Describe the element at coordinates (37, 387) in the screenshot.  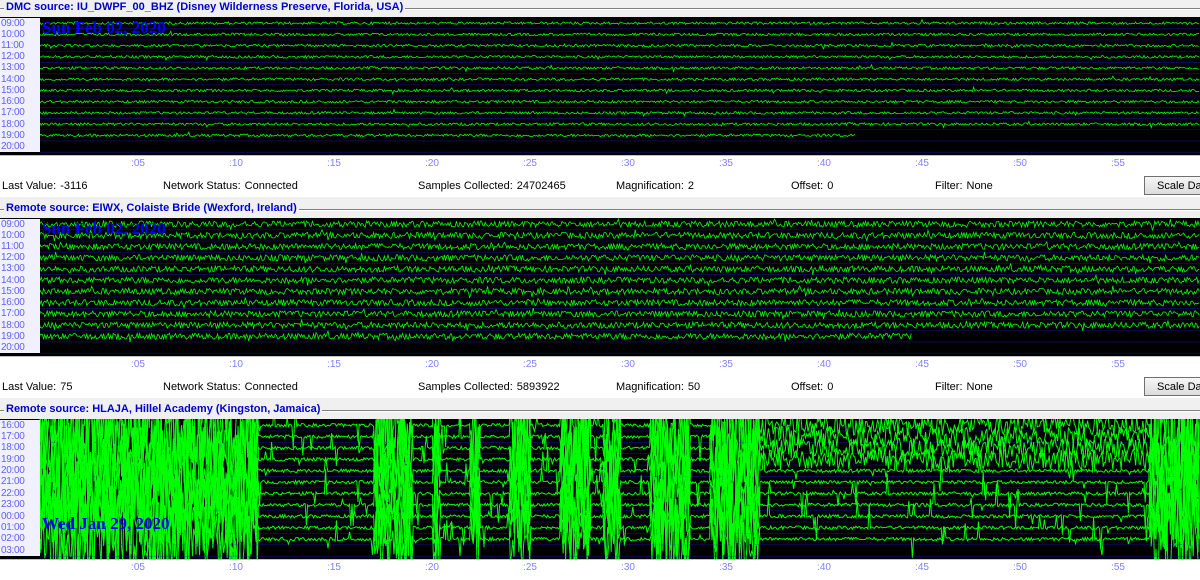
I see `last-value: Last Value: 75` at that location.